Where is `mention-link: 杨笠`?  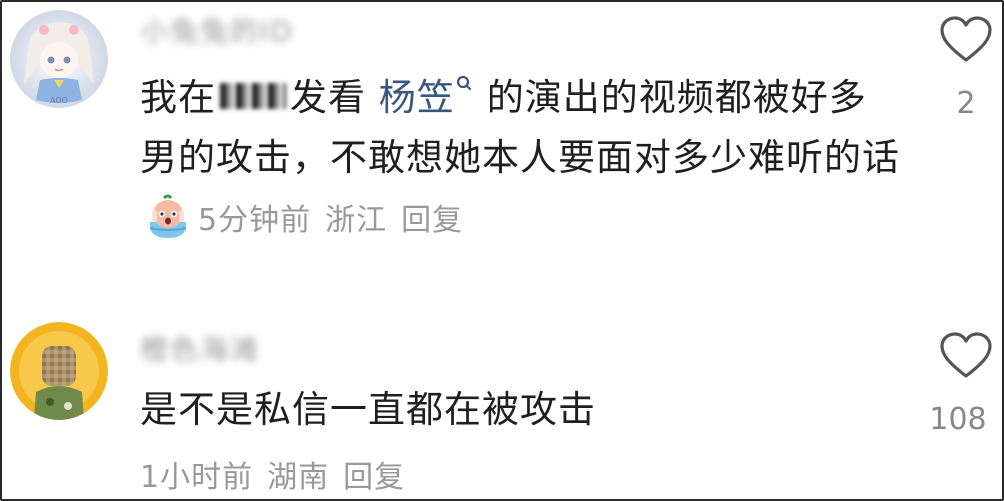 mention-link: 杨笠 is located at coordinates (433, 97).